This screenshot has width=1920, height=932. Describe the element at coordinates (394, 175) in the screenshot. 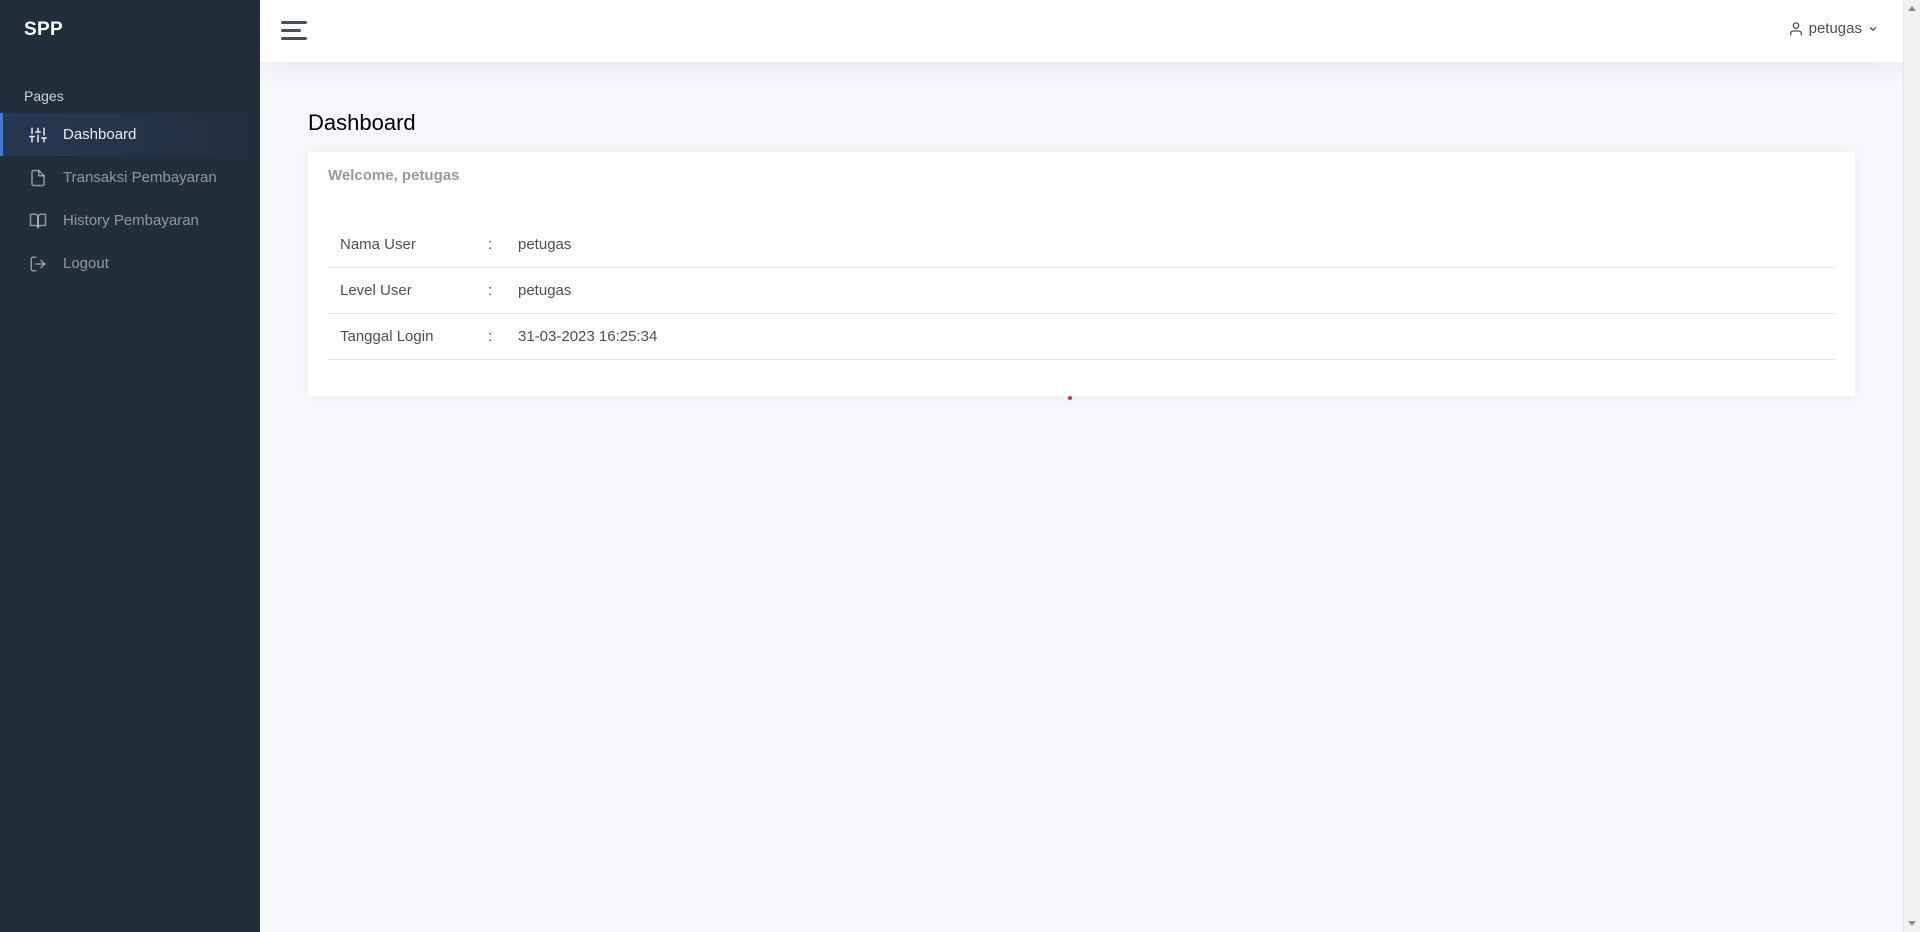

I see `card-title: Welcome, petugas` at that location.